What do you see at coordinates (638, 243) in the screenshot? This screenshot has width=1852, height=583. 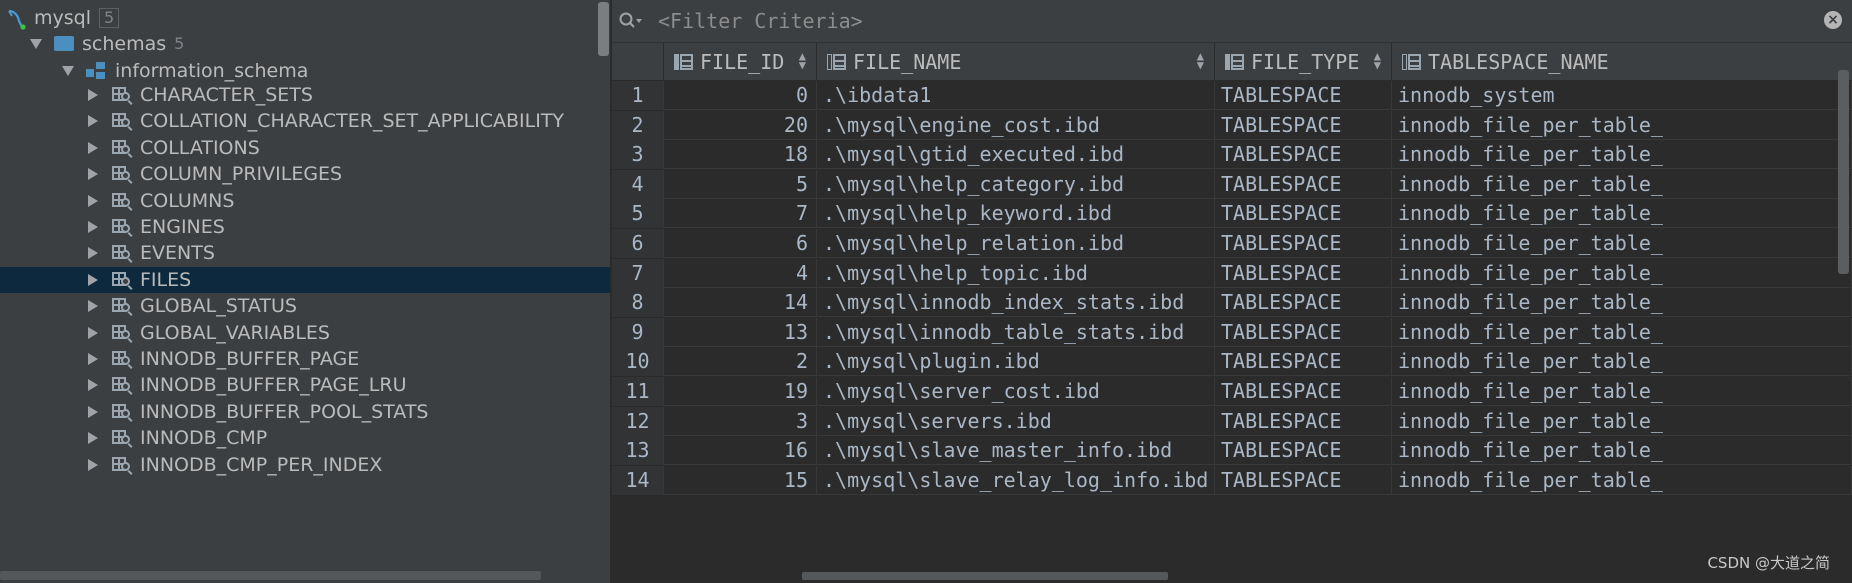 I see `row-number-cell: 6` at bounding box center [638, 243].